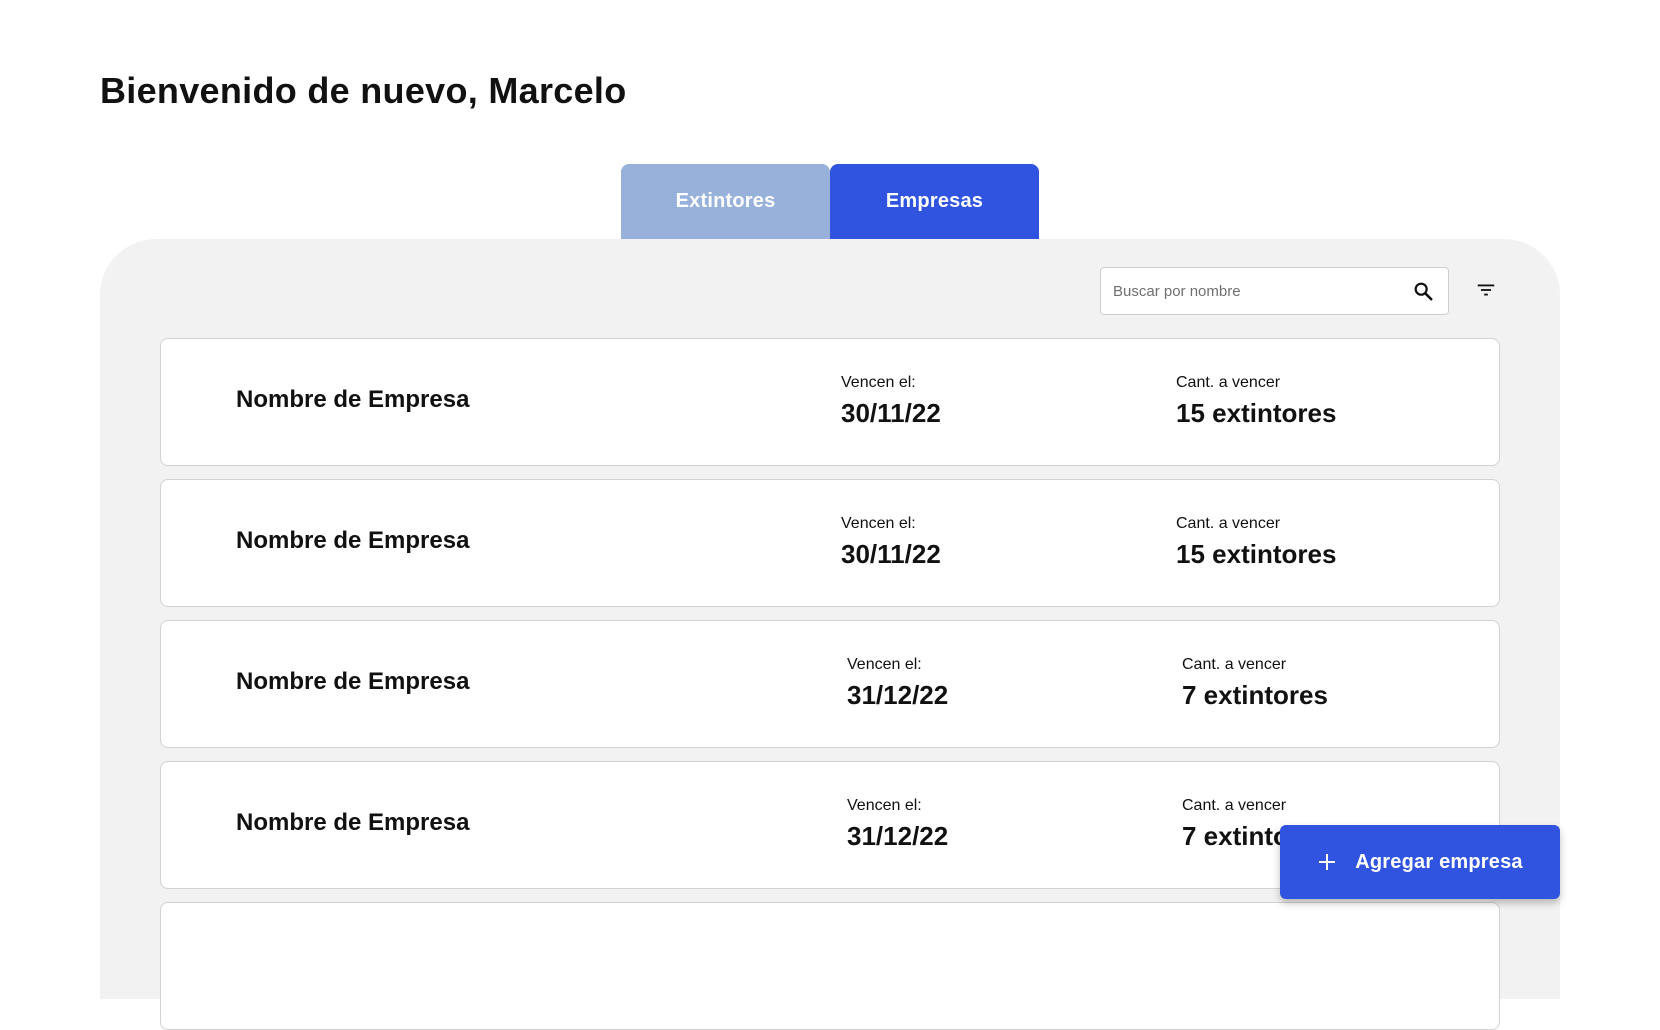 This screenshot has width=1660, height=1030. What do you see at coordinates (1327, 862) in the screenshot?
I see `plus-icon` at bounding box center [1327, 862].